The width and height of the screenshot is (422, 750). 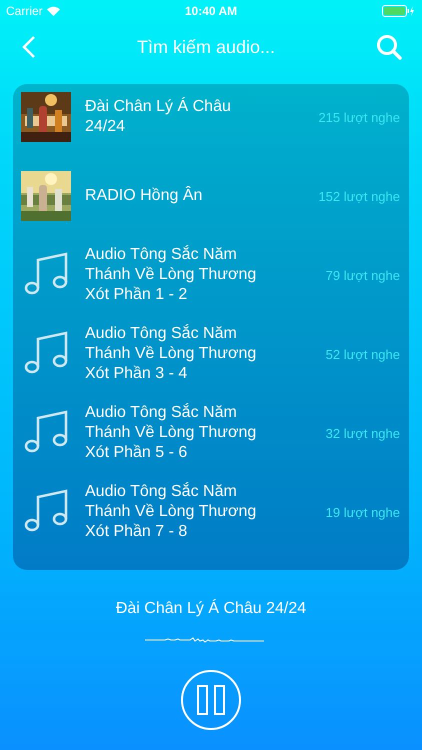 What do you see at coordinates (389, 47) in the screenshot?
I see `search-icon` at bounding box center [389, 47].